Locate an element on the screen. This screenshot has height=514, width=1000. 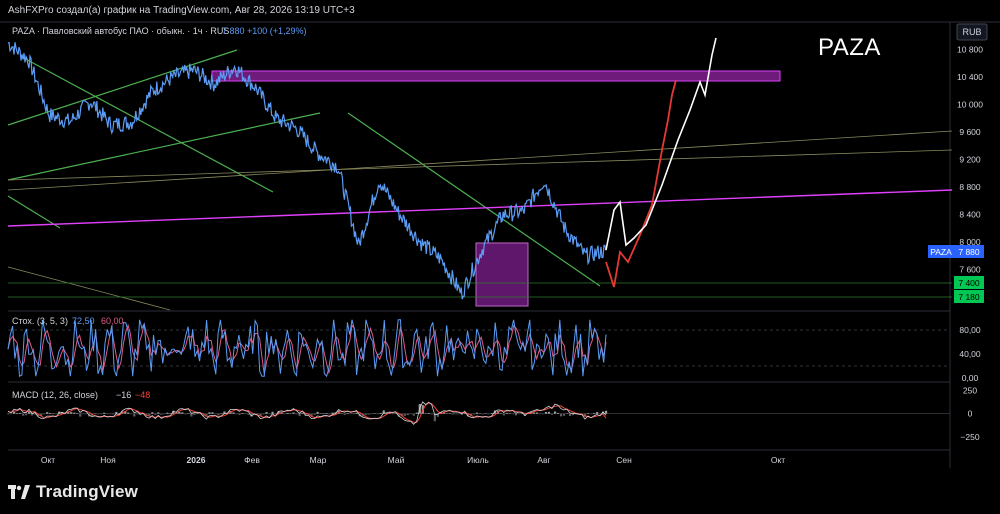
magenta-trendline is located at coordinates (480, 208).